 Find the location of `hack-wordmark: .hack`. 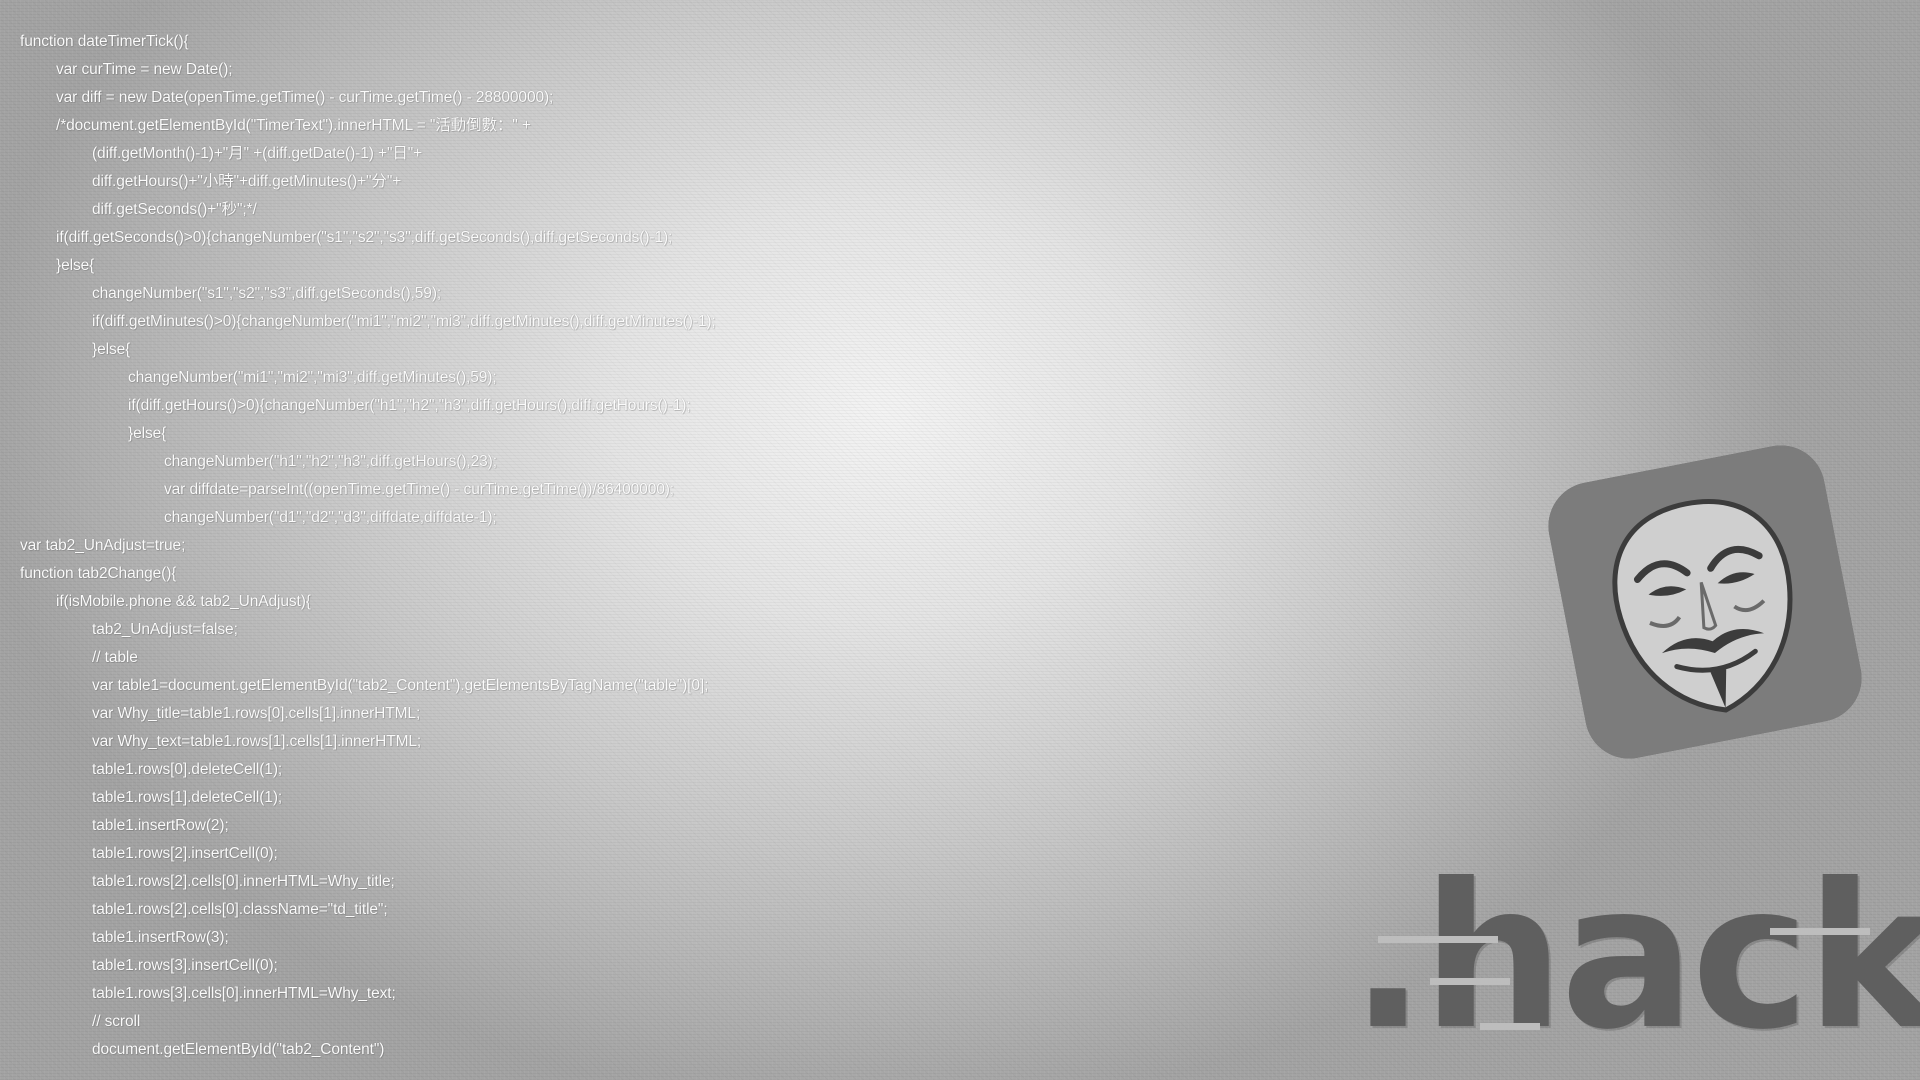

hack-wordmark: .hack is located at coordinates (1635, 959).